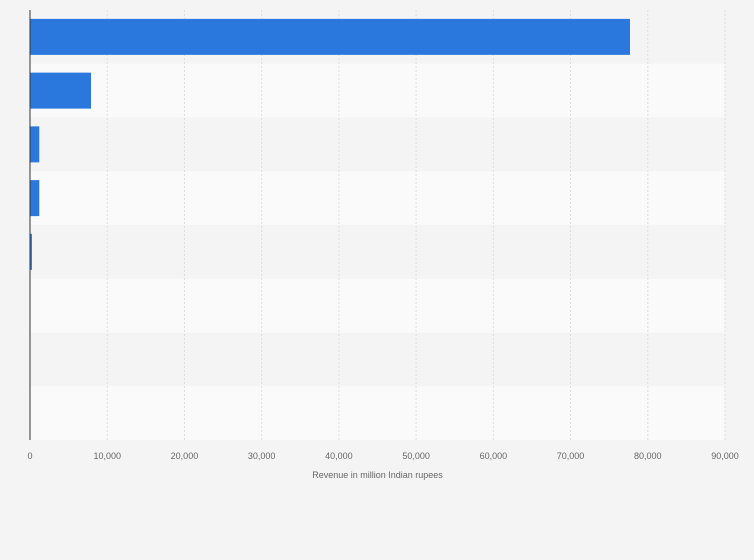 The height and width of the screenshot is (560, 754). I want to click on x-tick-label: 60,000, so click(494, 456).